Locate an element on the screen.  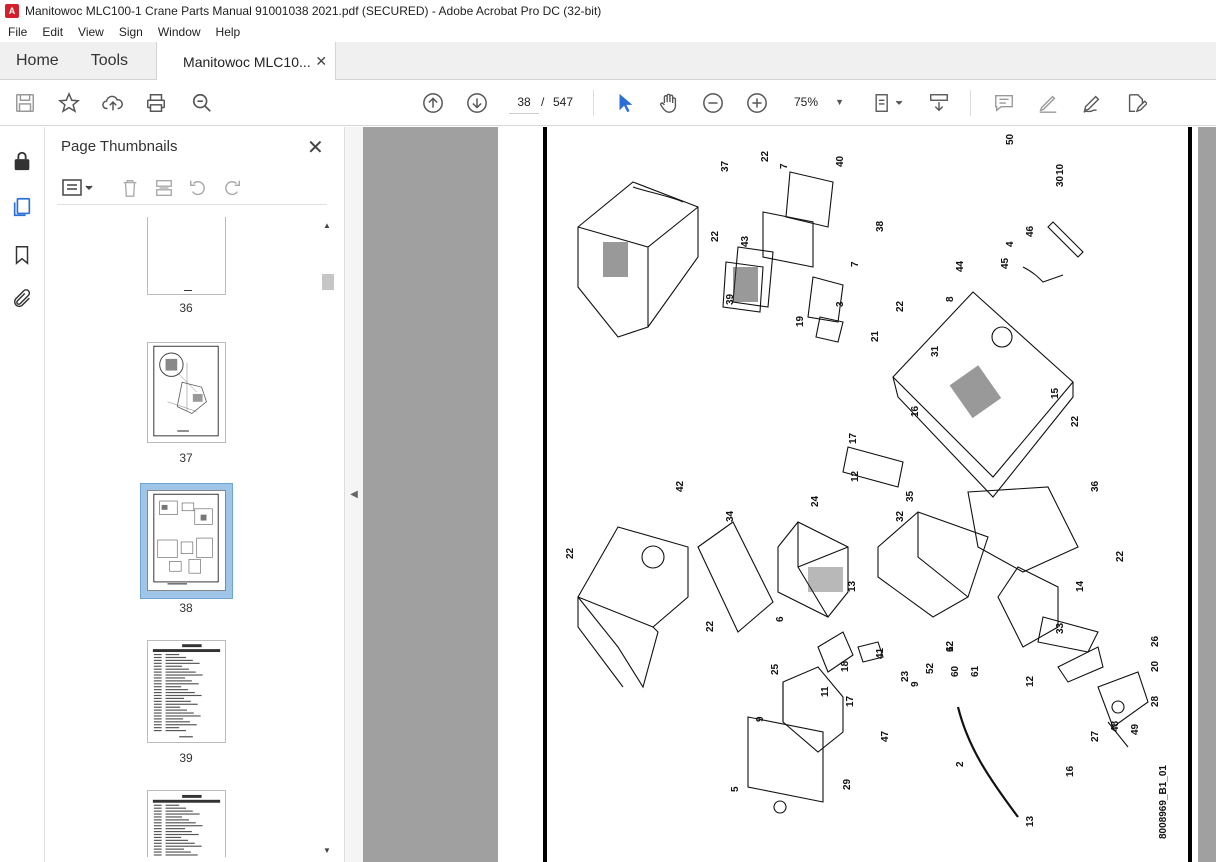
rotate-left-icon is located at coordinates (198, 188).